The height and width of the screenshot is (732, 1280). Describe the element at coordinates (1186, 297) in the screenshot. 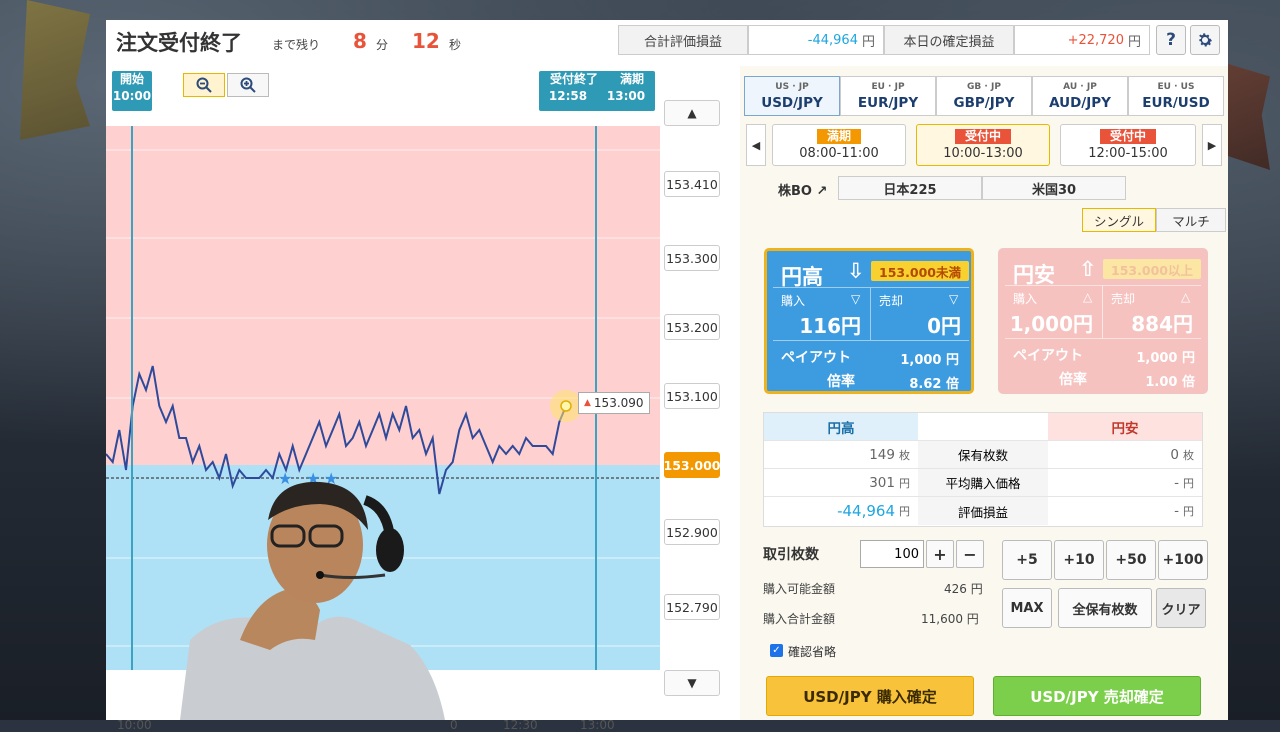

I see `chevron-up-icon: △` at that location.